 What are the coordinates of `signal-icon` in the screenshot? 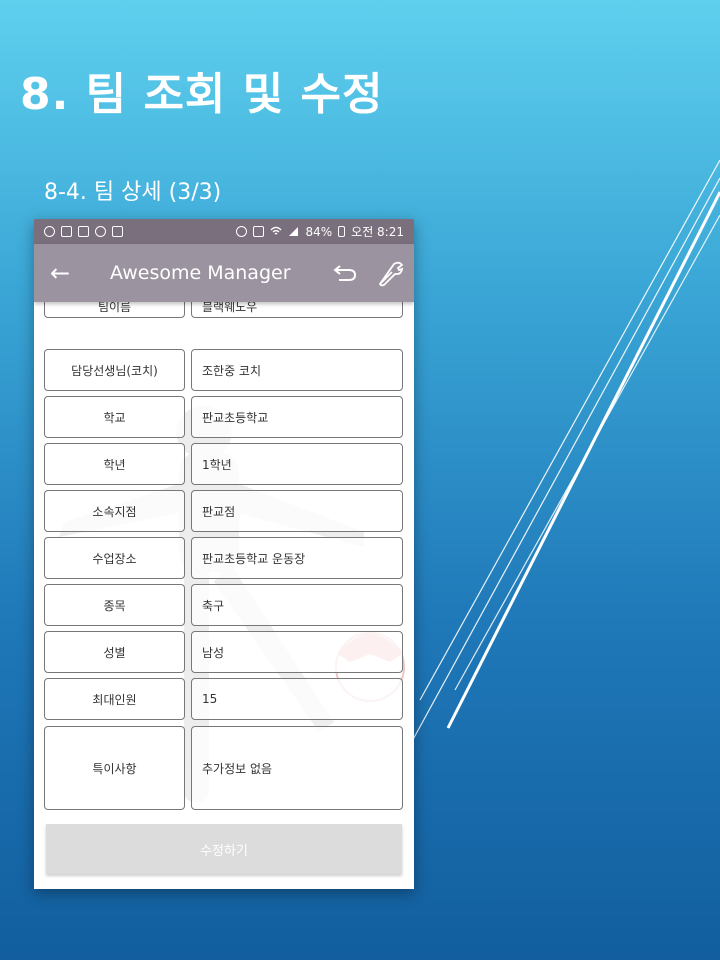 It's located at (294, 231).